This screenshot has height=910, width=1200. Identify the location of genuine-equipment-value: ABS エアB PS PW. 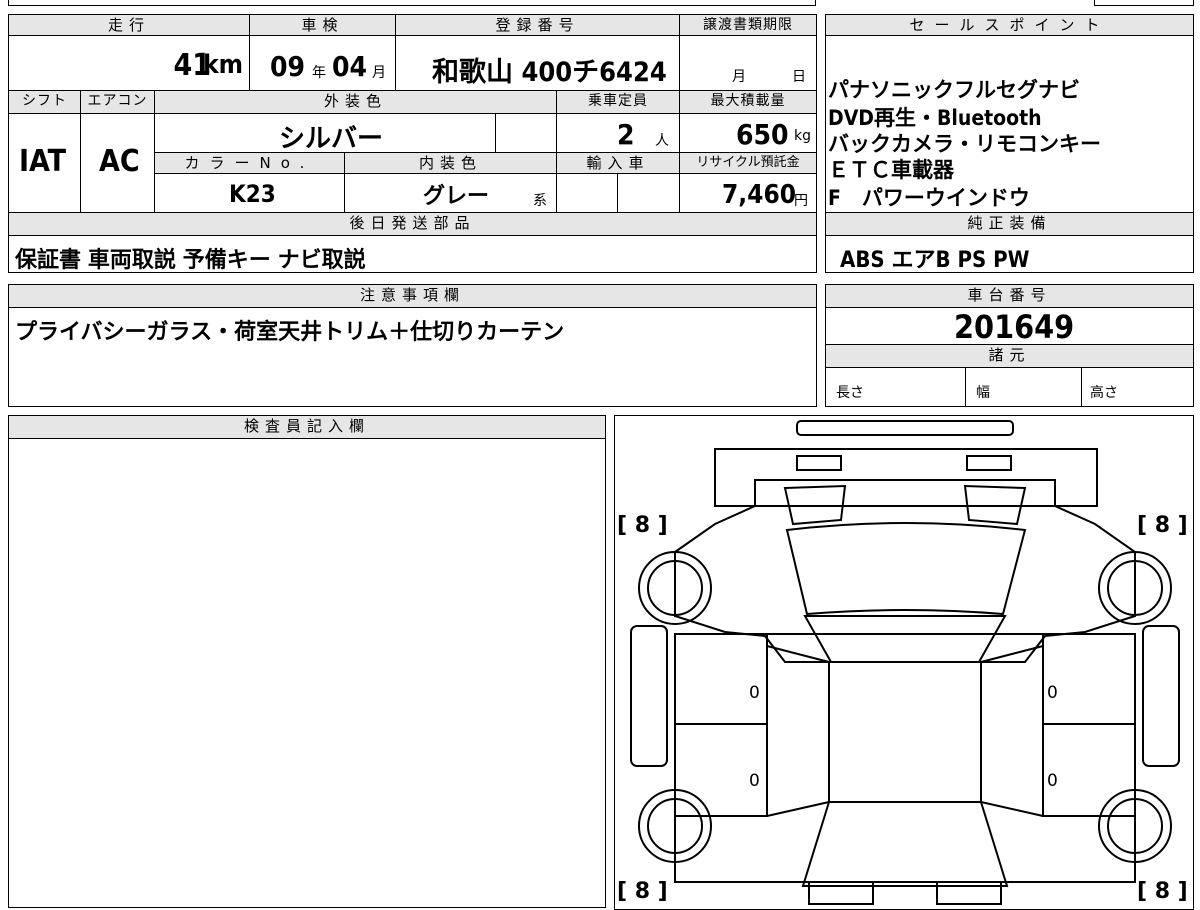
(935, 260).